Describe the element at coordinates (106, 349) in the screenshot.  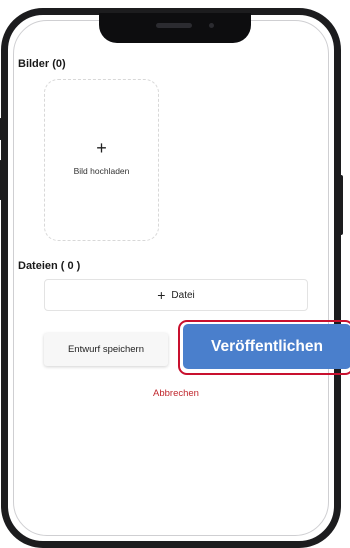
I see `save-draft-button: Entwurf speichern` at that location.